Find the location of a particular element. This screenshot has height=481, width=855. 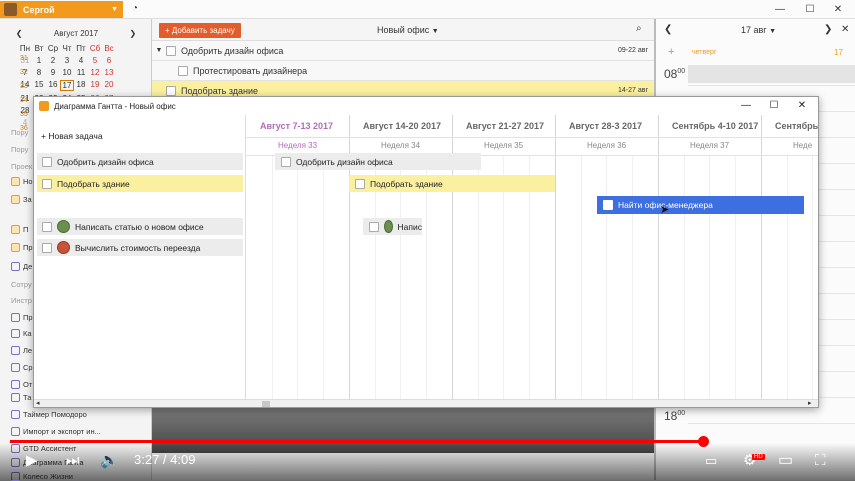

calendar-day: 5 is located at coordinates (95, 60).